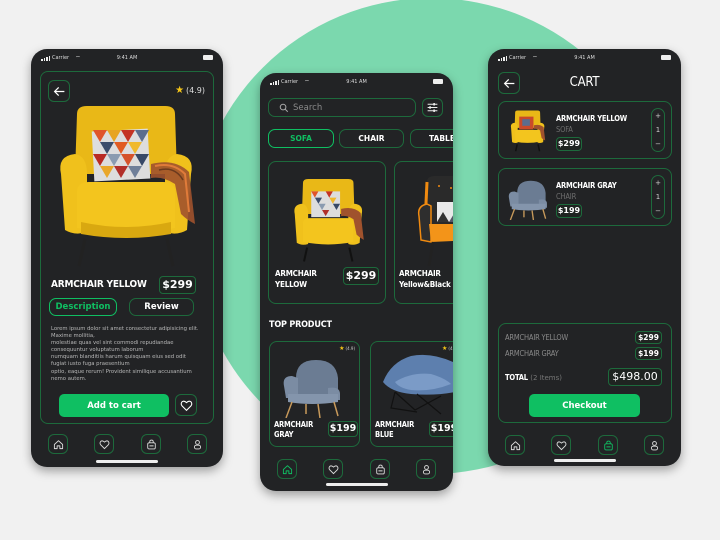  What do you see at coordinates (586, 185) in the screenshot?
I see `cart-item-name: ARMCHAIR GRAY` at bounding box center [586, 185].